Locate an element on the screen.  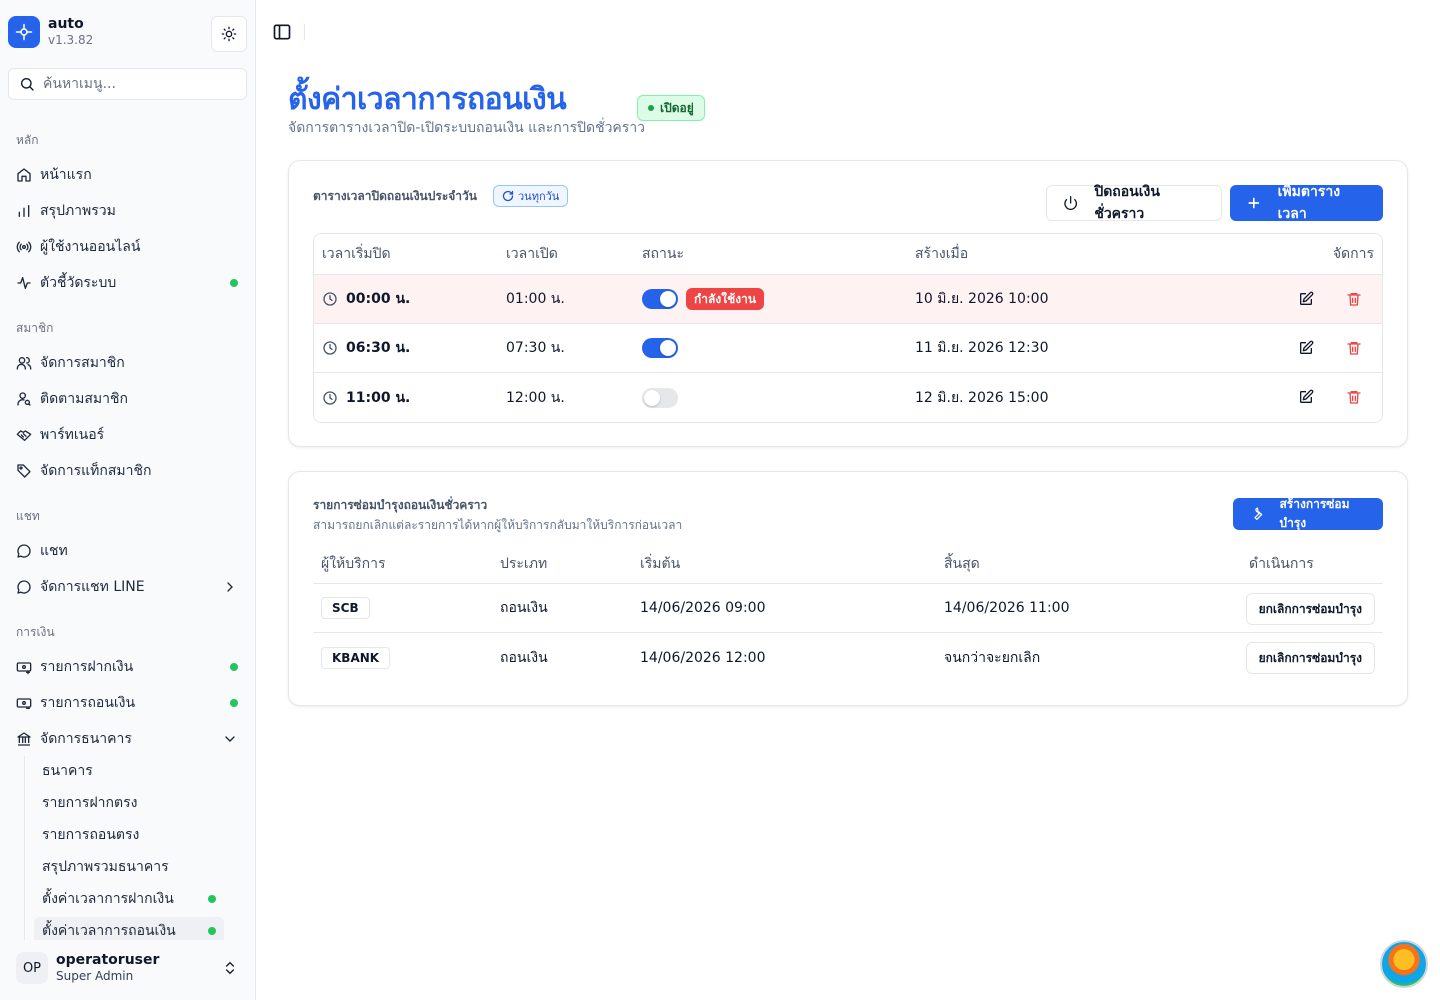
group-label-members: สมาชิก is located at coordinates (35, 328).